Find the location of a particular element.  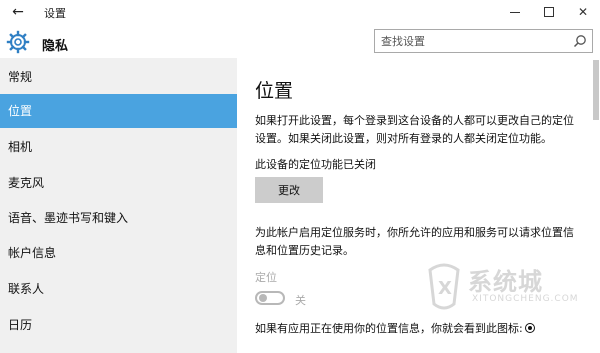

intro-text-line-1: 如果打开此设置，每个登录到这台设备的人都可以更改自己的定位 is located at coordinates (414, 120).